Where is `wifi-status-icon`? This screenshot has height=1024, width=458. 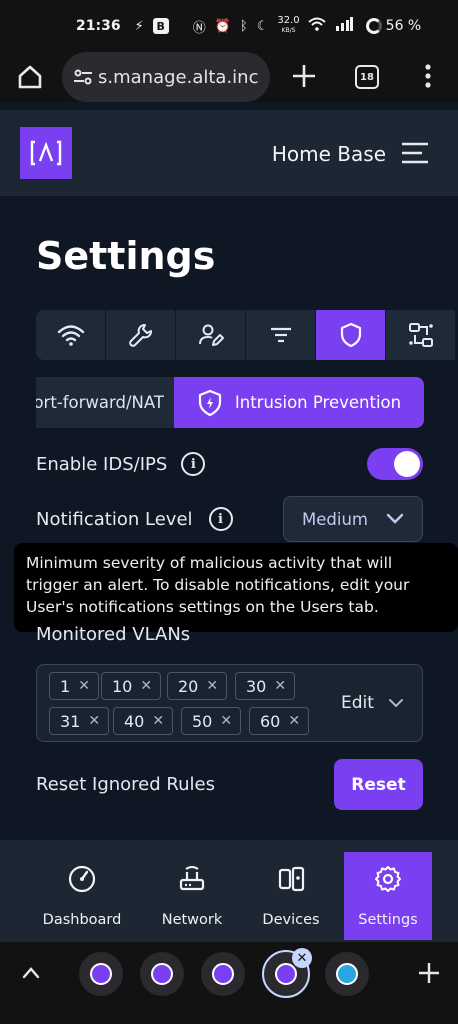
wifi-status-icon is located at coordinates (316, 26).